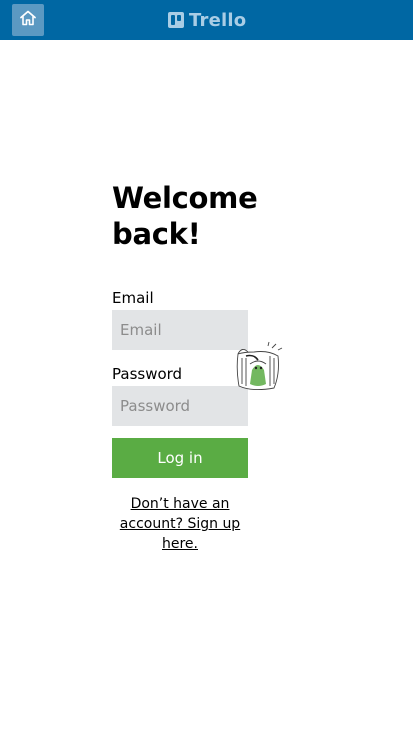 This screenshot has height=736, width=413. What do you see at coordinates (259, 368) in the screenshot?
I see `taco-illustration` at bounding box center [259, 368].